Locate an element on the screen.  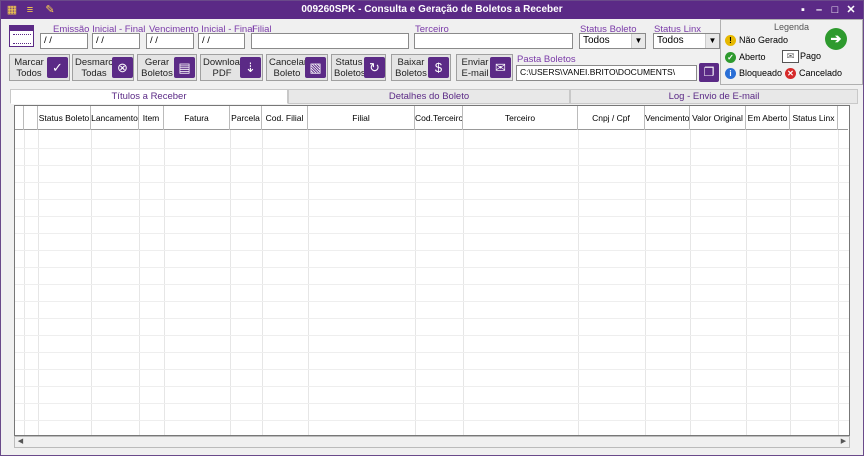
warning-icon: ! is located at coordinates (730, 41).